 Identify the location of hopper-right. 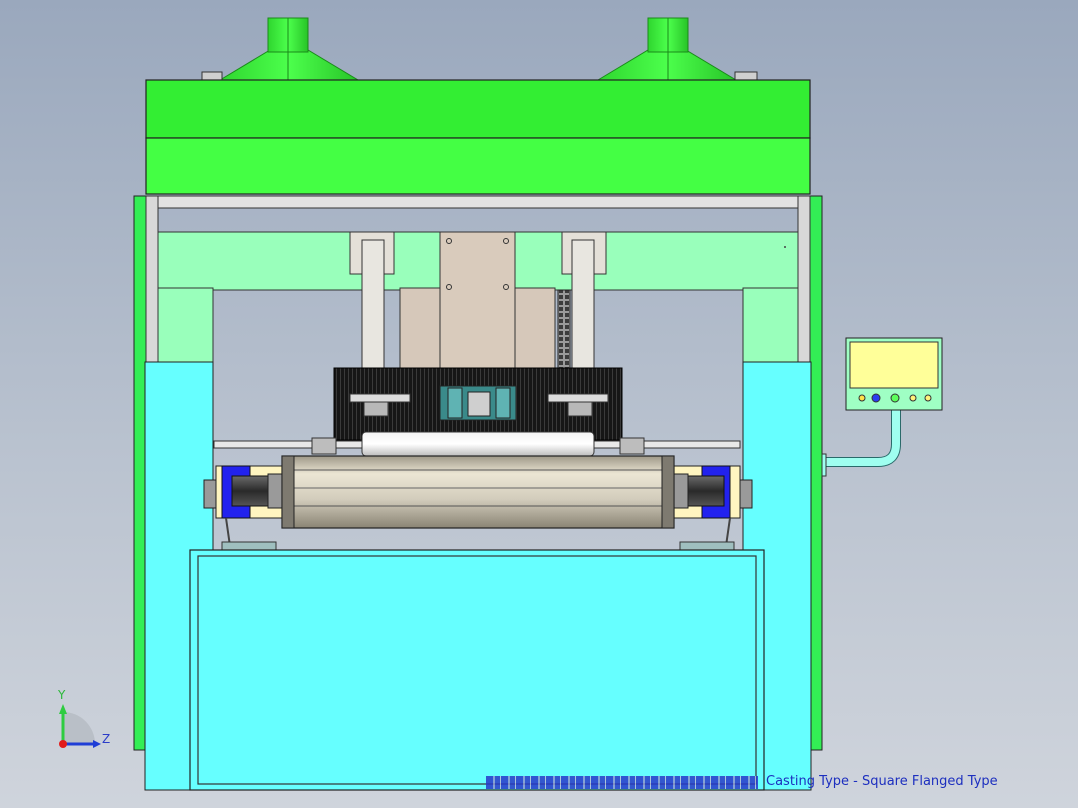
(667, 49).